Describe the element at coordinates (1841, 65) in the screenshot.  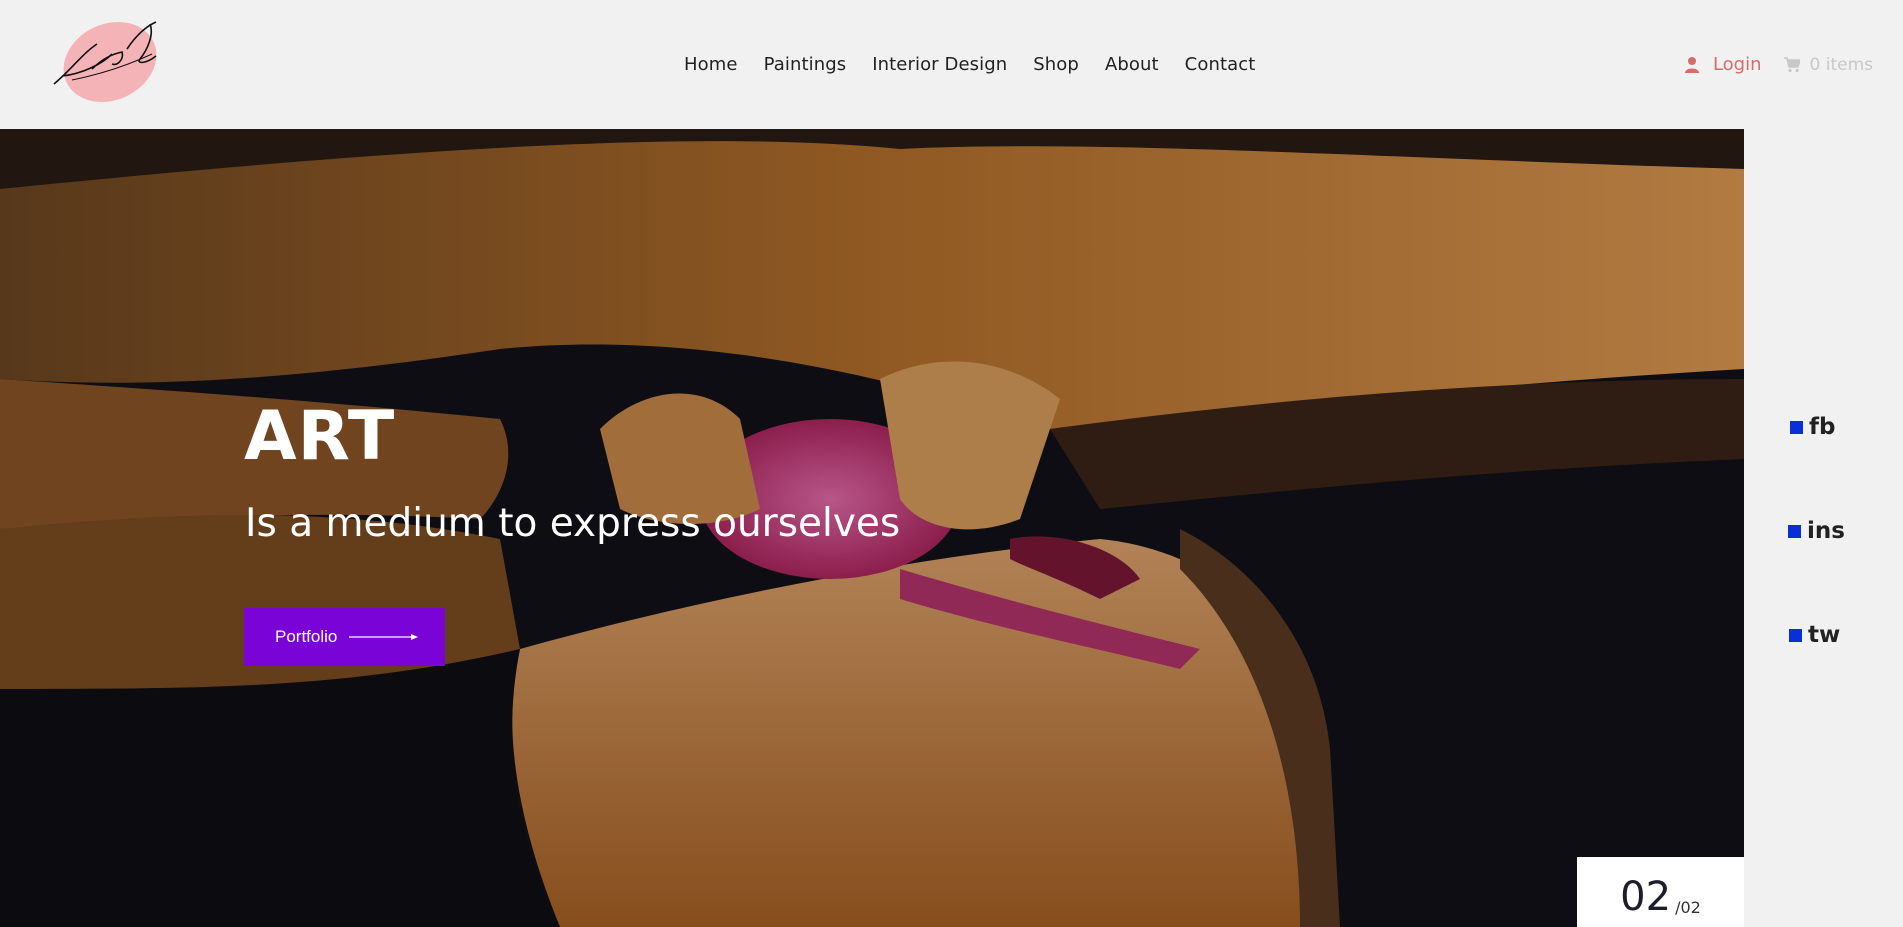
I see `cart-count: 0 items` at that location.